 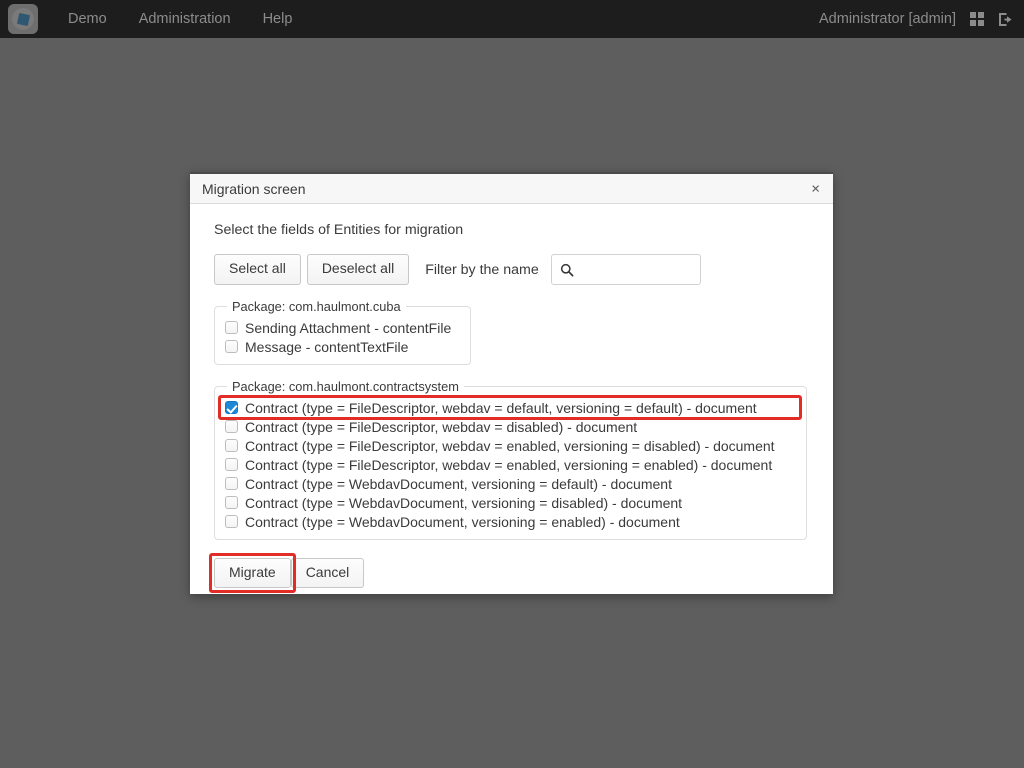 I want to click on dialog-title: Migration screen, so click(x=254, y=188).